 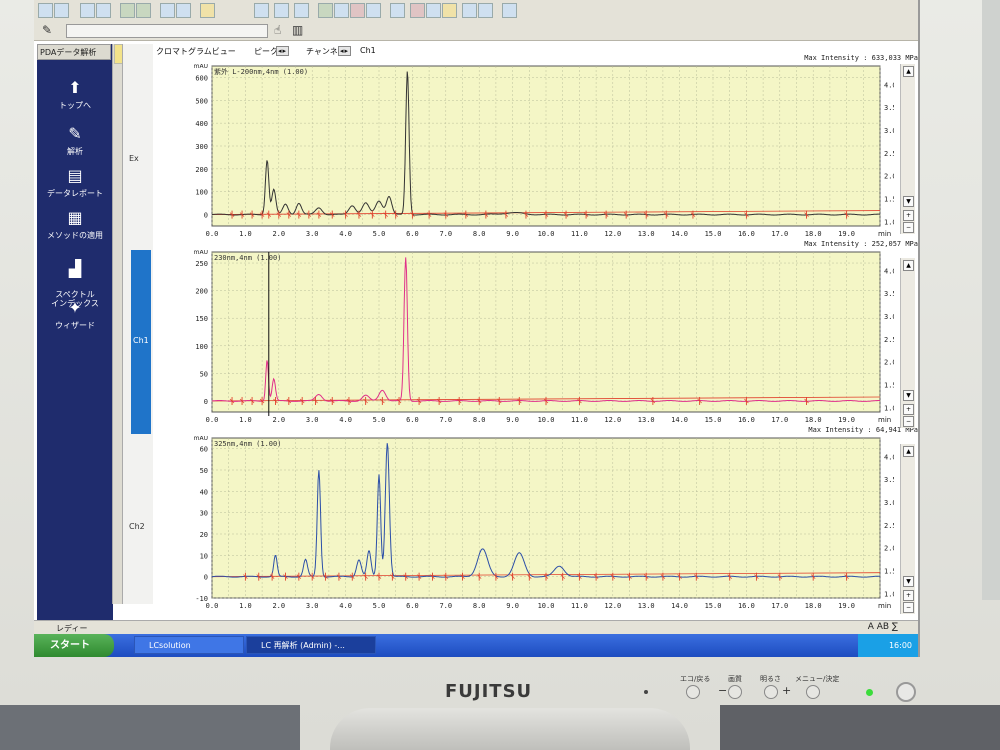 What do you see at coordinates (345, 420) in the screenshot?
I see `x-tick-label: 4.0` at bounding box center [345, 420].